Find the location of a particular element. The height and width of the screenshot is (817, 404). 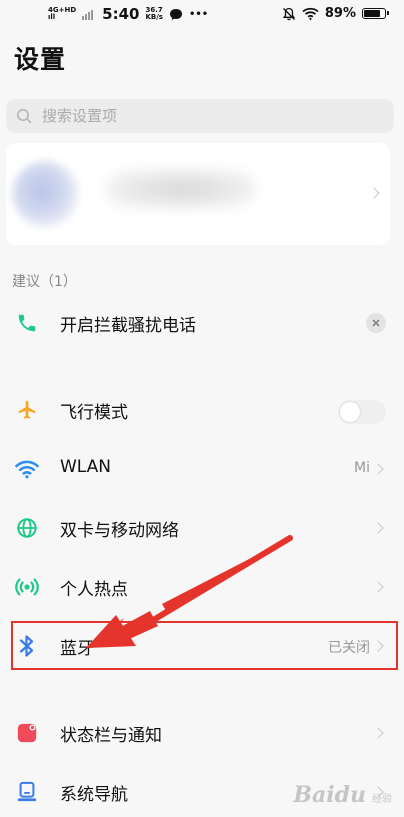

account-info-blurred is located at coordinates (181, 189).